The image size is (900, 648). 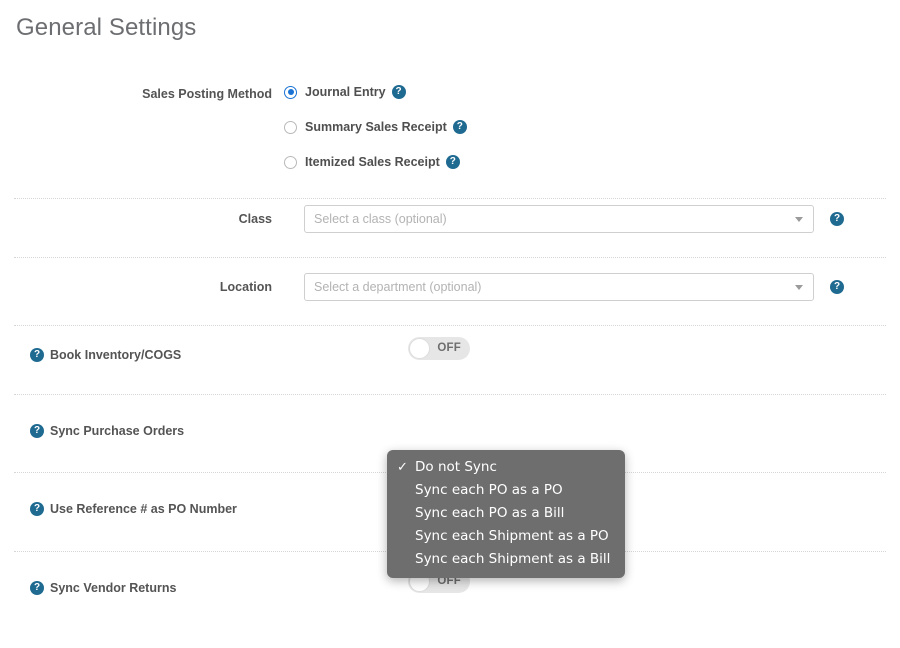 I want to click on sync-vendor-returns-label: ? Sync Vendor Returns, so click(x=103, y=588).